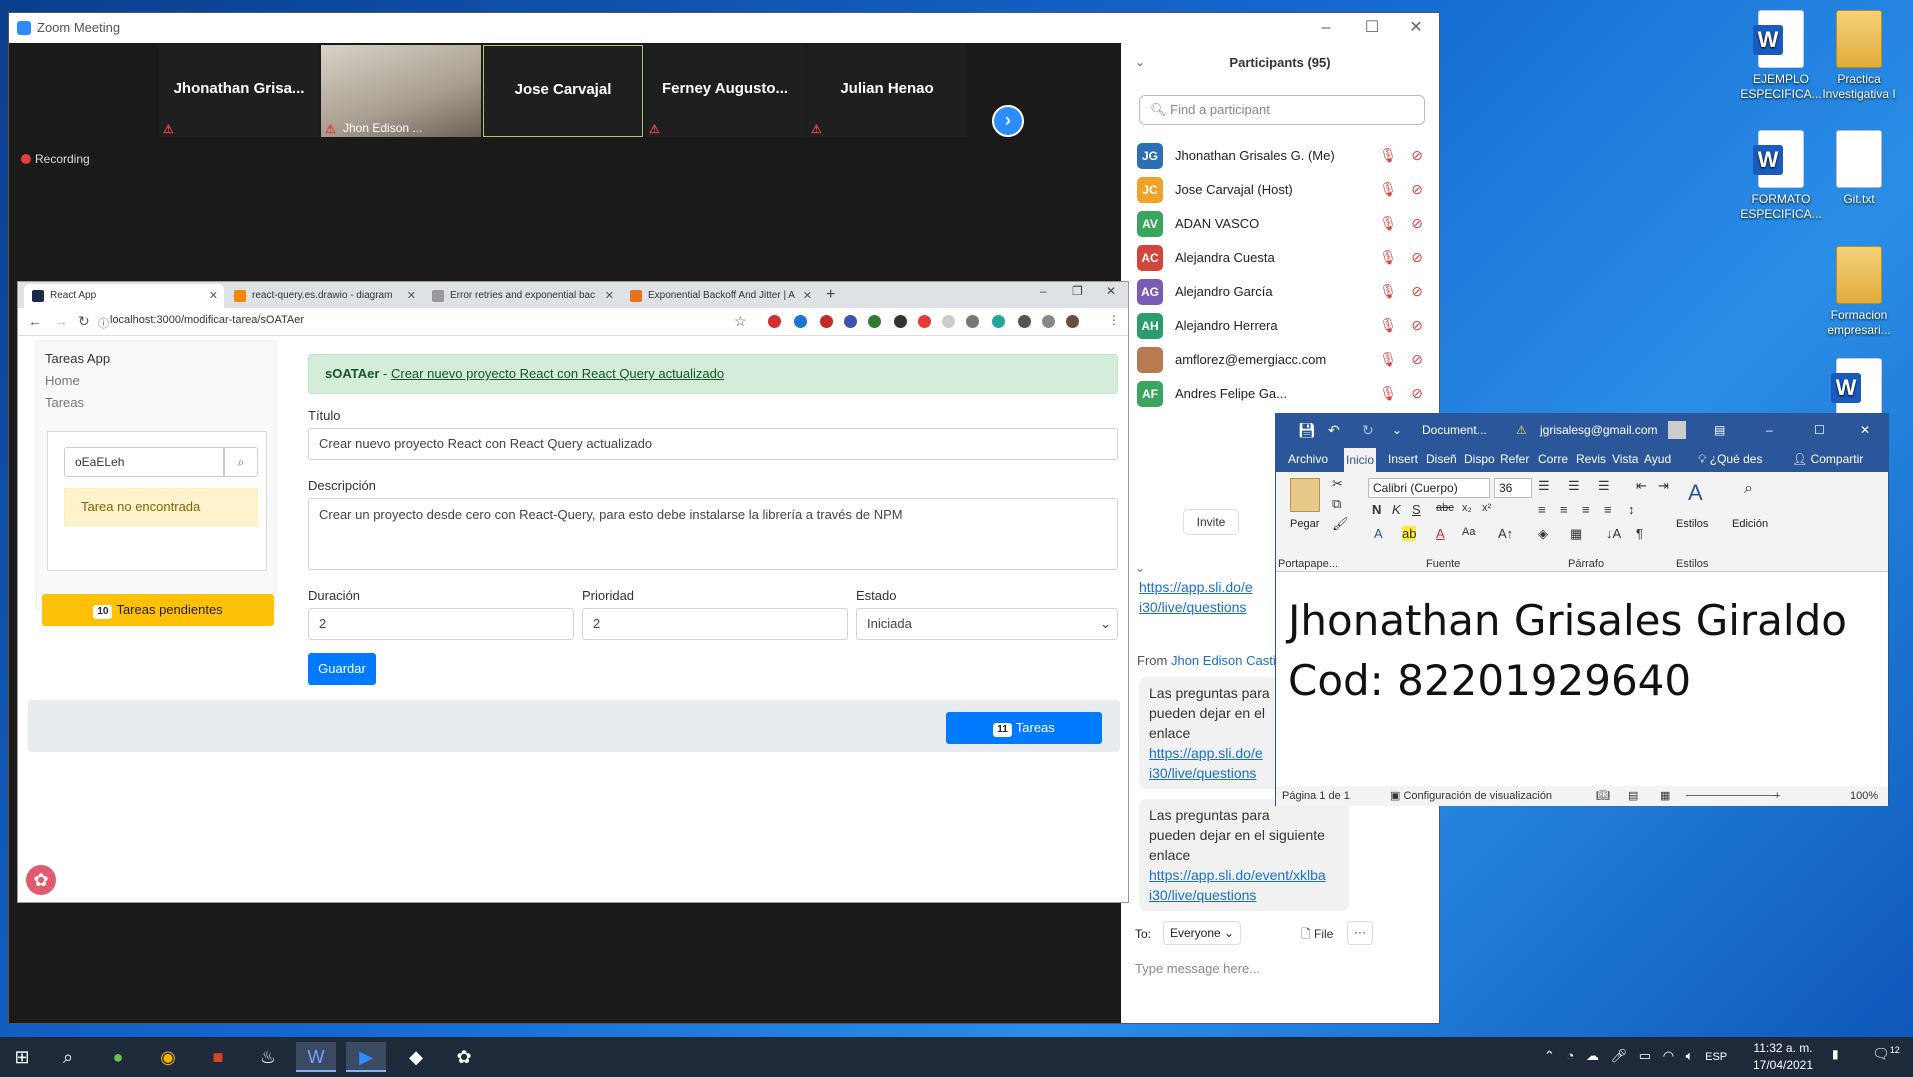 The image size is (1913, 1077). What do you see at coordinates (218, 1057) in the screenshot?
I see `powerpoint-icon: ■` at bounding box center [218, 1057].